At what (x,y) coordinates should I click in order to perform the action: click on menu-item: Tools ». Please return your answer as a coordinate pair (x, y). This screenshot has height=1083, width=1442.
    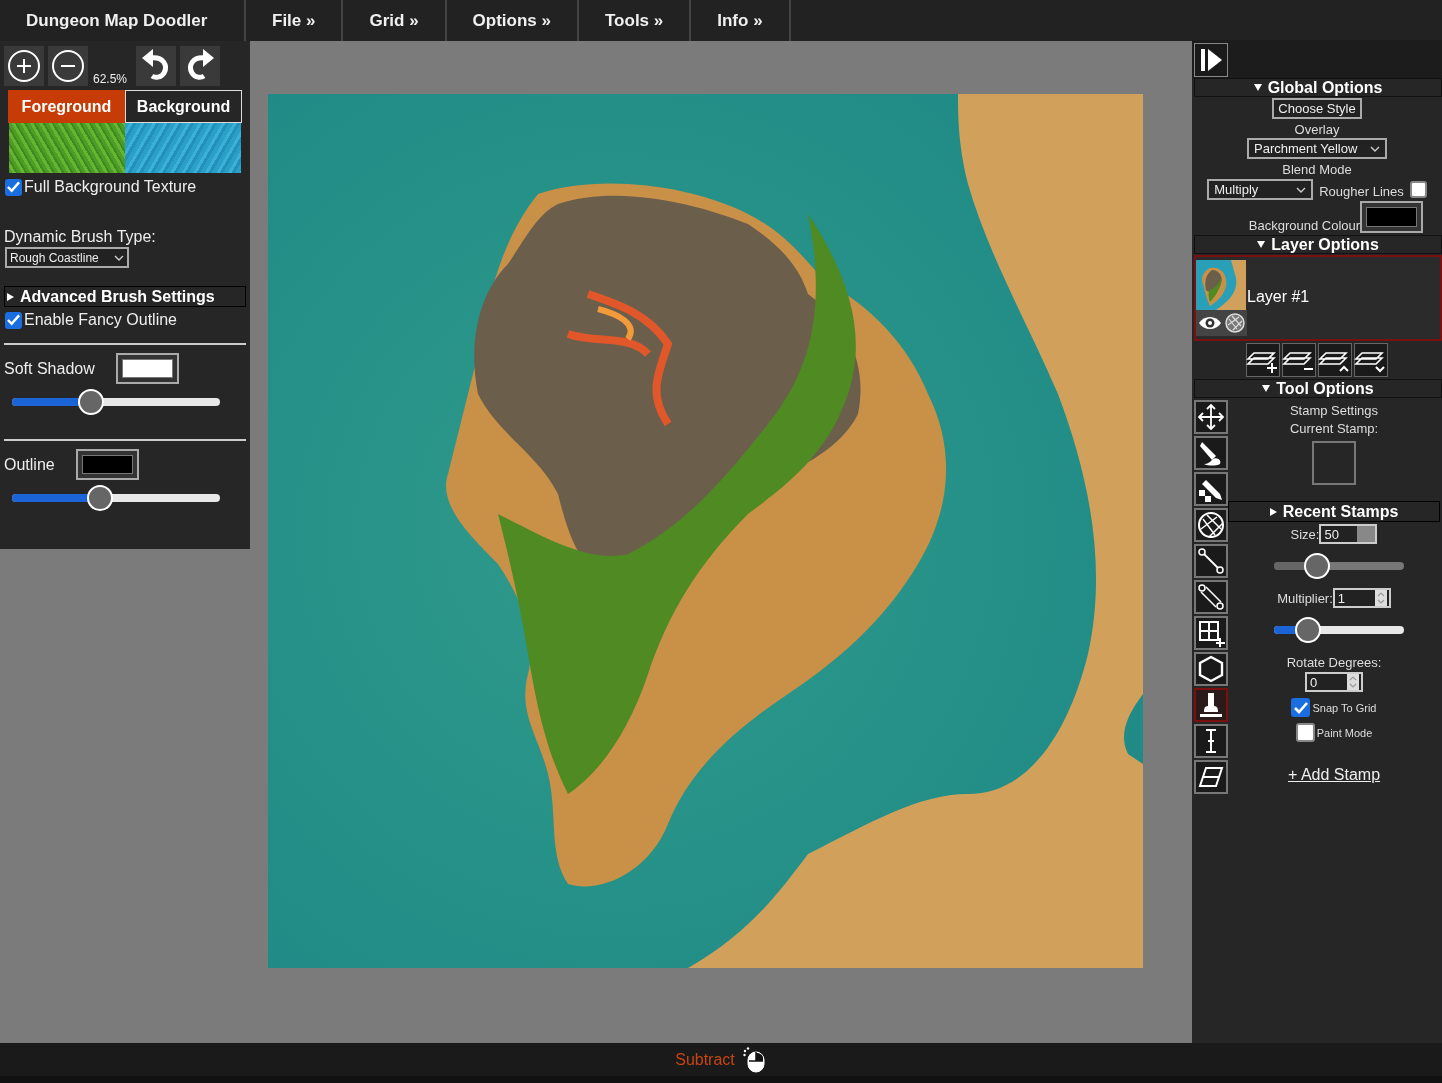
    Looking at the image, I should click on (635, 20).